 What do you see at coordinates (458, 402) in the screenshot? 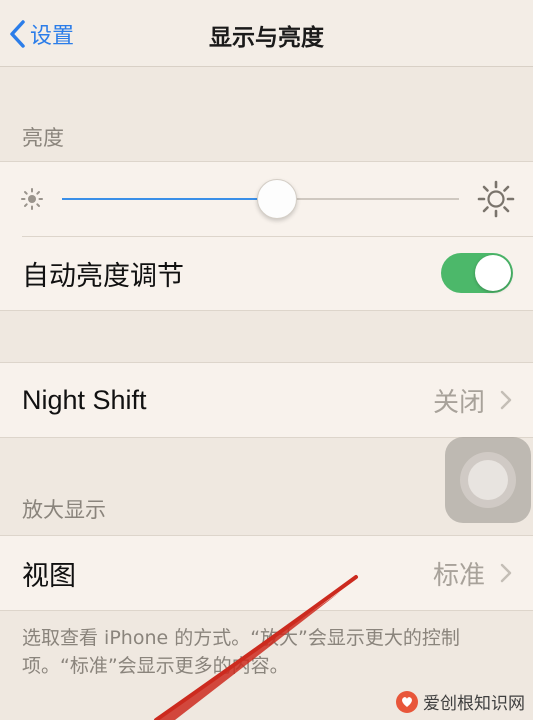
I see `night-shift-value: 关闭` at bounding box center [458, 402].